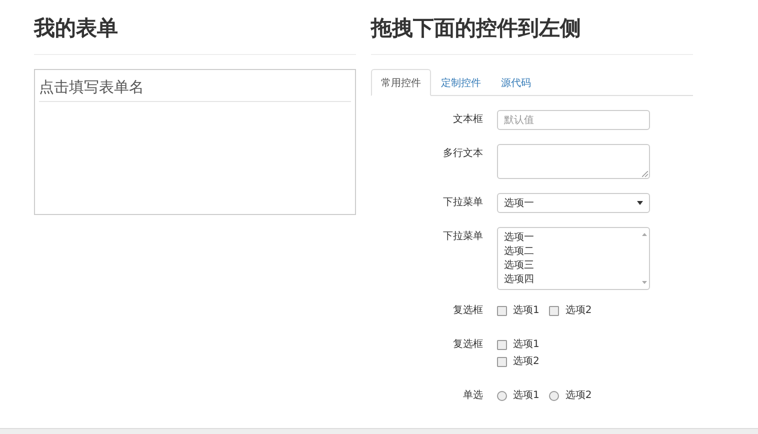 The image size is (758, 434). I want to click on tab: 定制控件, so click(461, 82).